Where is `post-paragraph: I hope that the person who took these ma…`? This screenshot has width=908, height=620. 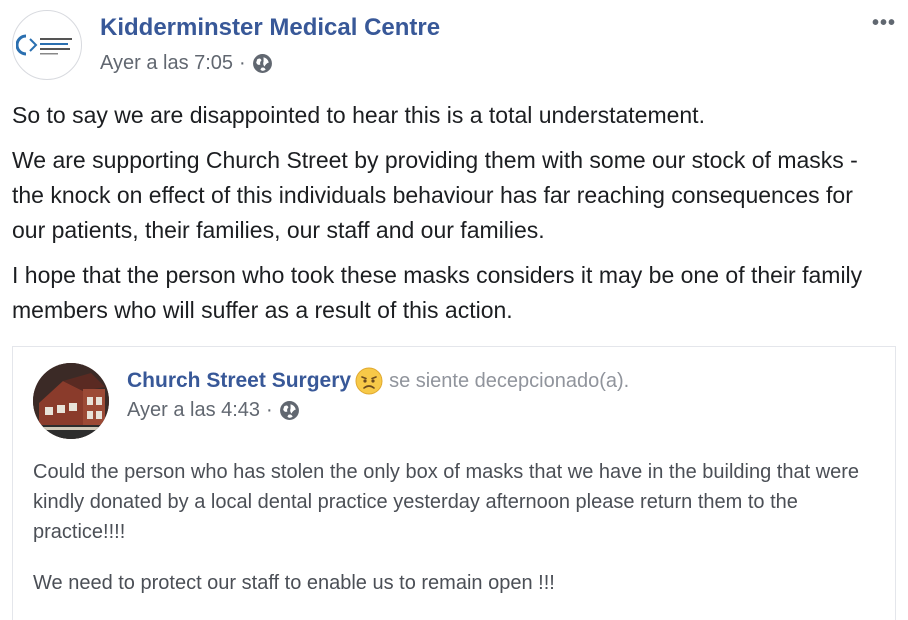 post-paragraph: I hope that the person who took these ma… is located at coordinates (437, 292).